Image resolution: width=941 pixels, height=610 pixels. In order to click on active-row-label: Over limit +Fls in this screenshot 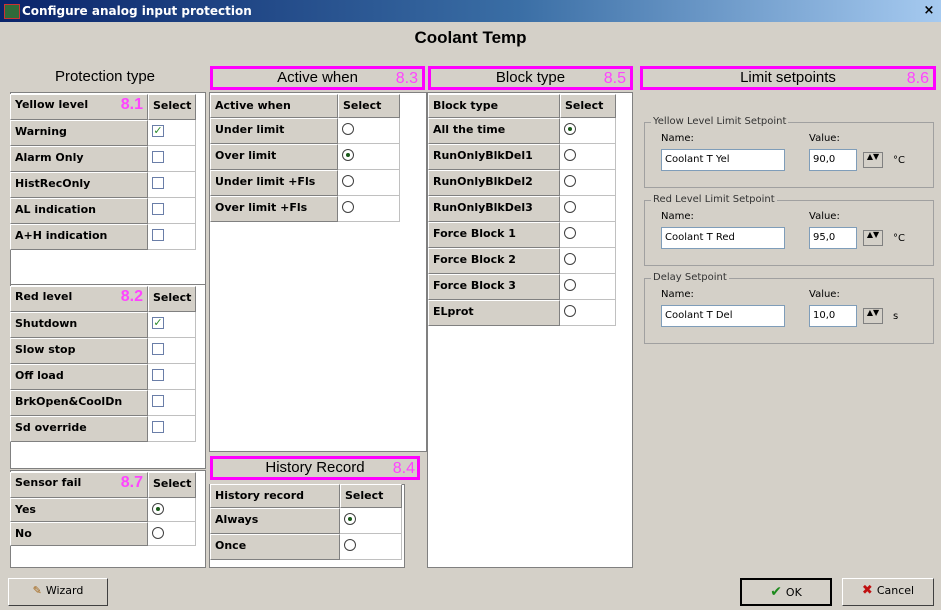, I will do `click(274, 209)`.